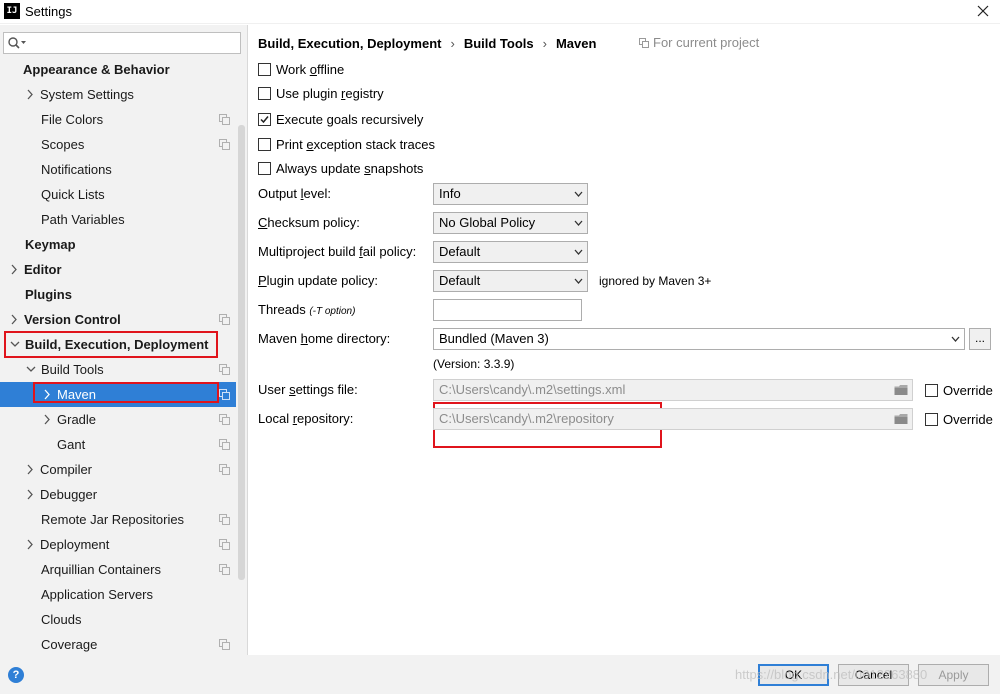 This screenshot has width=1000, height=694. Describe the element at coordinates (510, 223) in the screenshot. I see `checksum-policy-select: No Global Policy` at that location.